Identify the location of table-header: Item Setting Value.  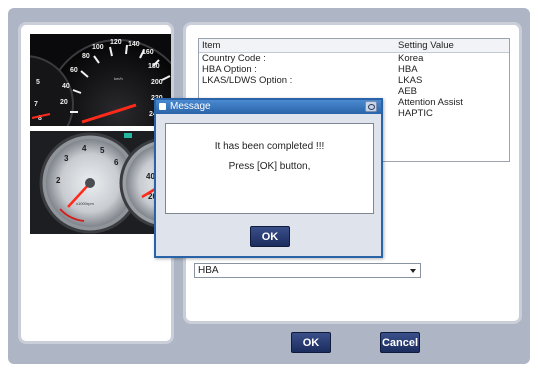
(354, 46).